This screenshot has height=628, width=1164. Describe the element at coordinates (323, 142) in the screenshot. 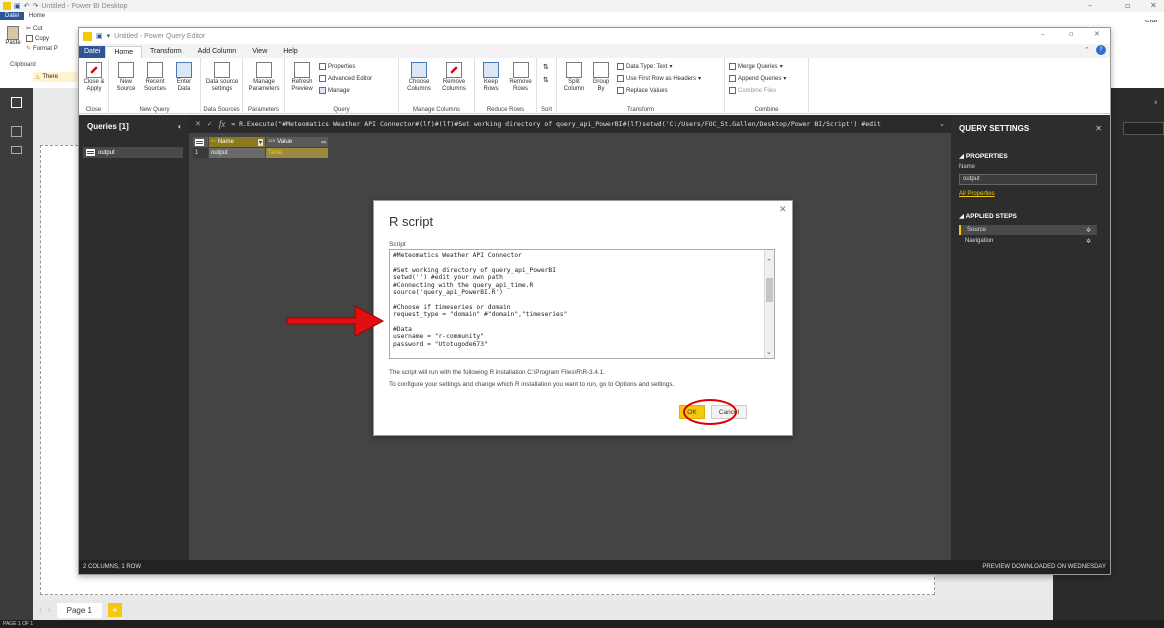

I see `expand-column-icon: ⇔` at that location.